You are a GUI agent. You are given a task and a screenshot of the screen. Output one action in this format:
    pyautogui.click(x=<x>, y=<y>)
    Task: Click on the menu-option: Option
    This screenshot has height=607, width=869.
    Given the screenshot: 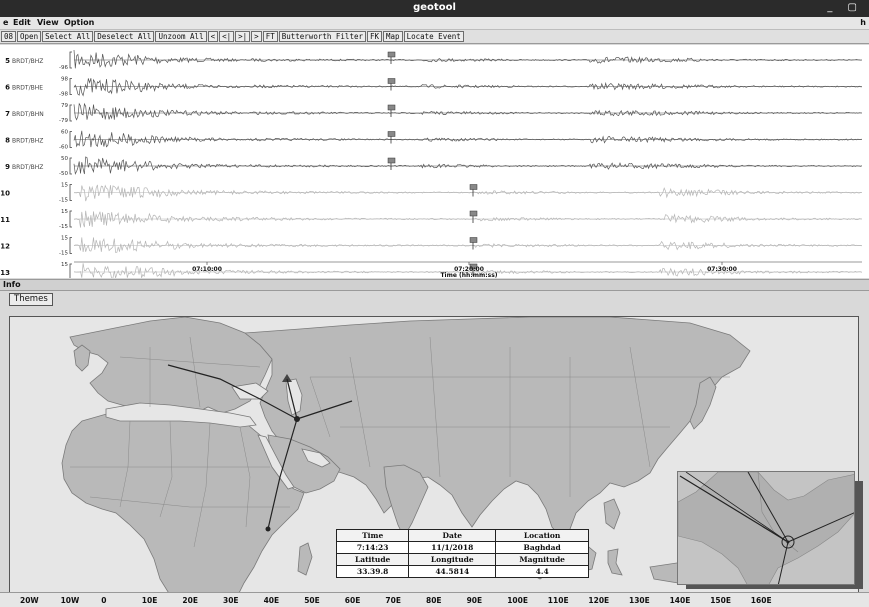 What is the action you would take?
    pyautogui.click(x=79, y=22)
    